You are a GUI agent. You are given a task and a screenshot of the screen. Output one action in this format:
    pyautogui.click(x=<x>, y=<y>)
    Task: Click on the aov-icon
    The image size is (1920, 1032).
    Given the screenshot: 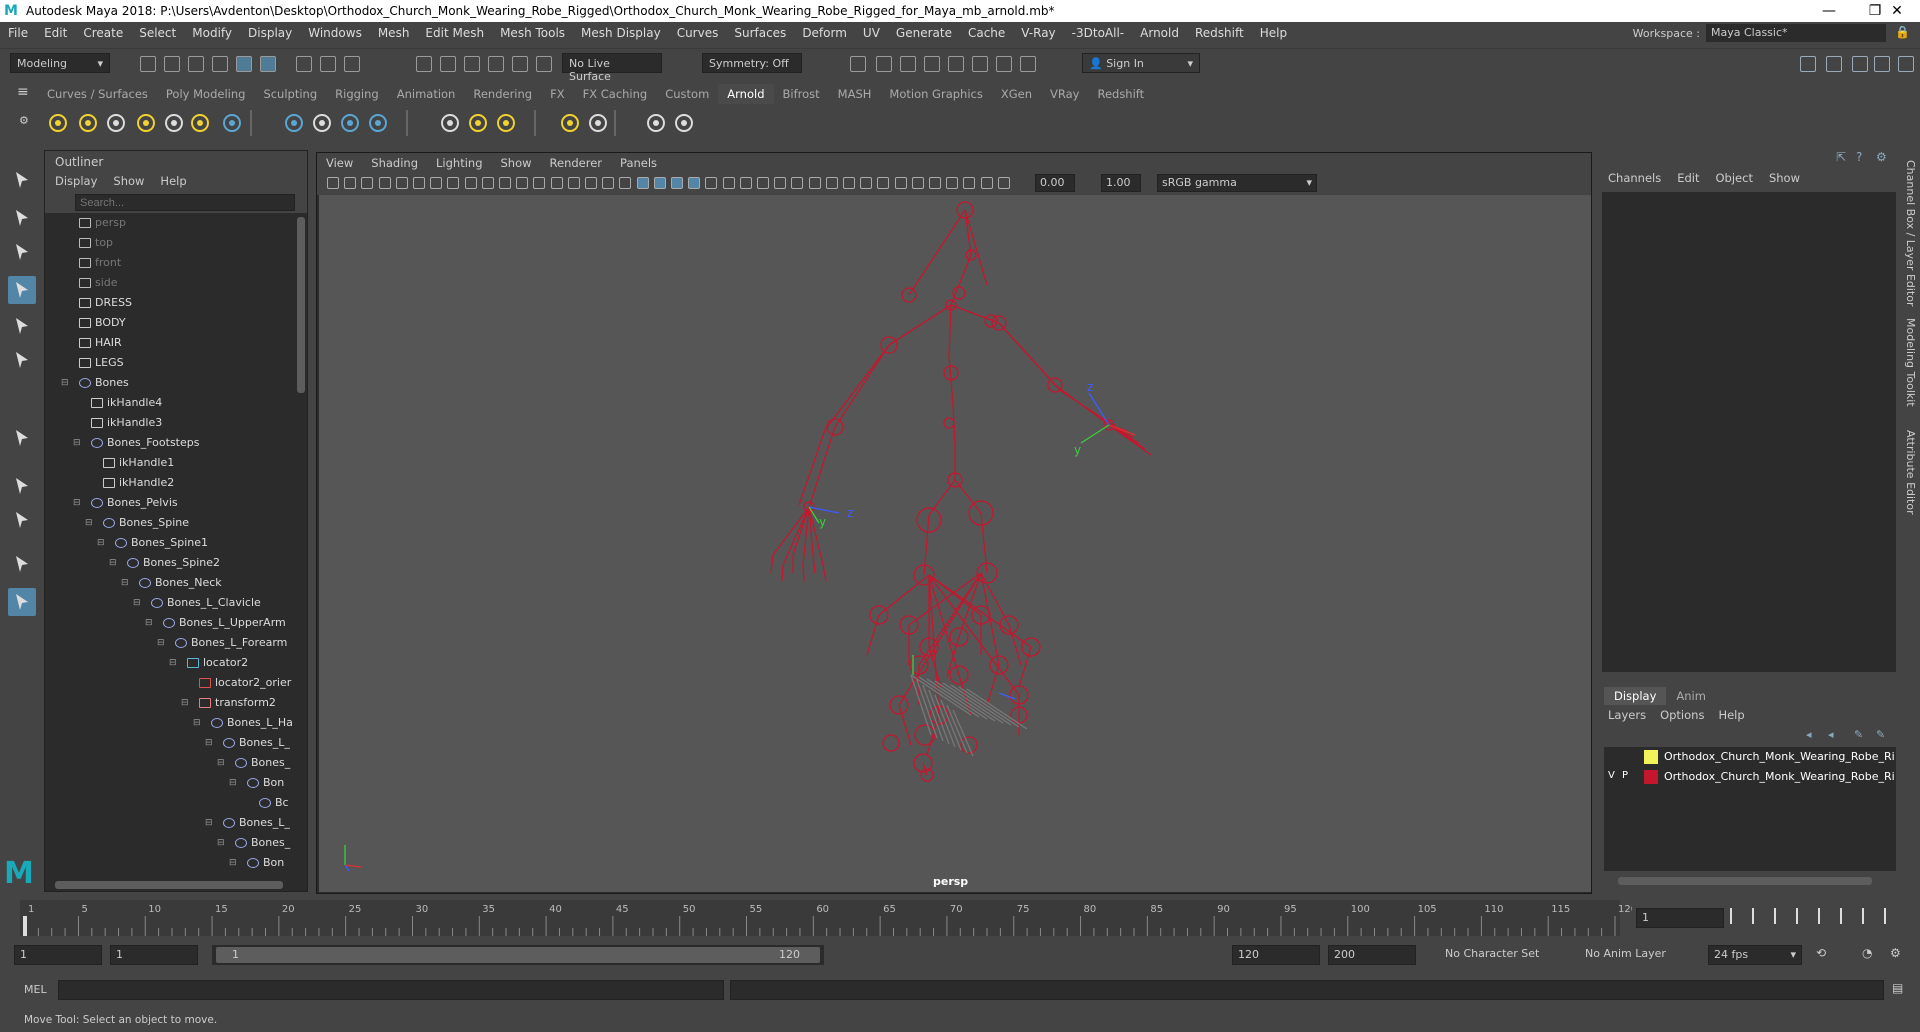 What is the action you would take?
    pyautogui.click(x=598, y=123)
    